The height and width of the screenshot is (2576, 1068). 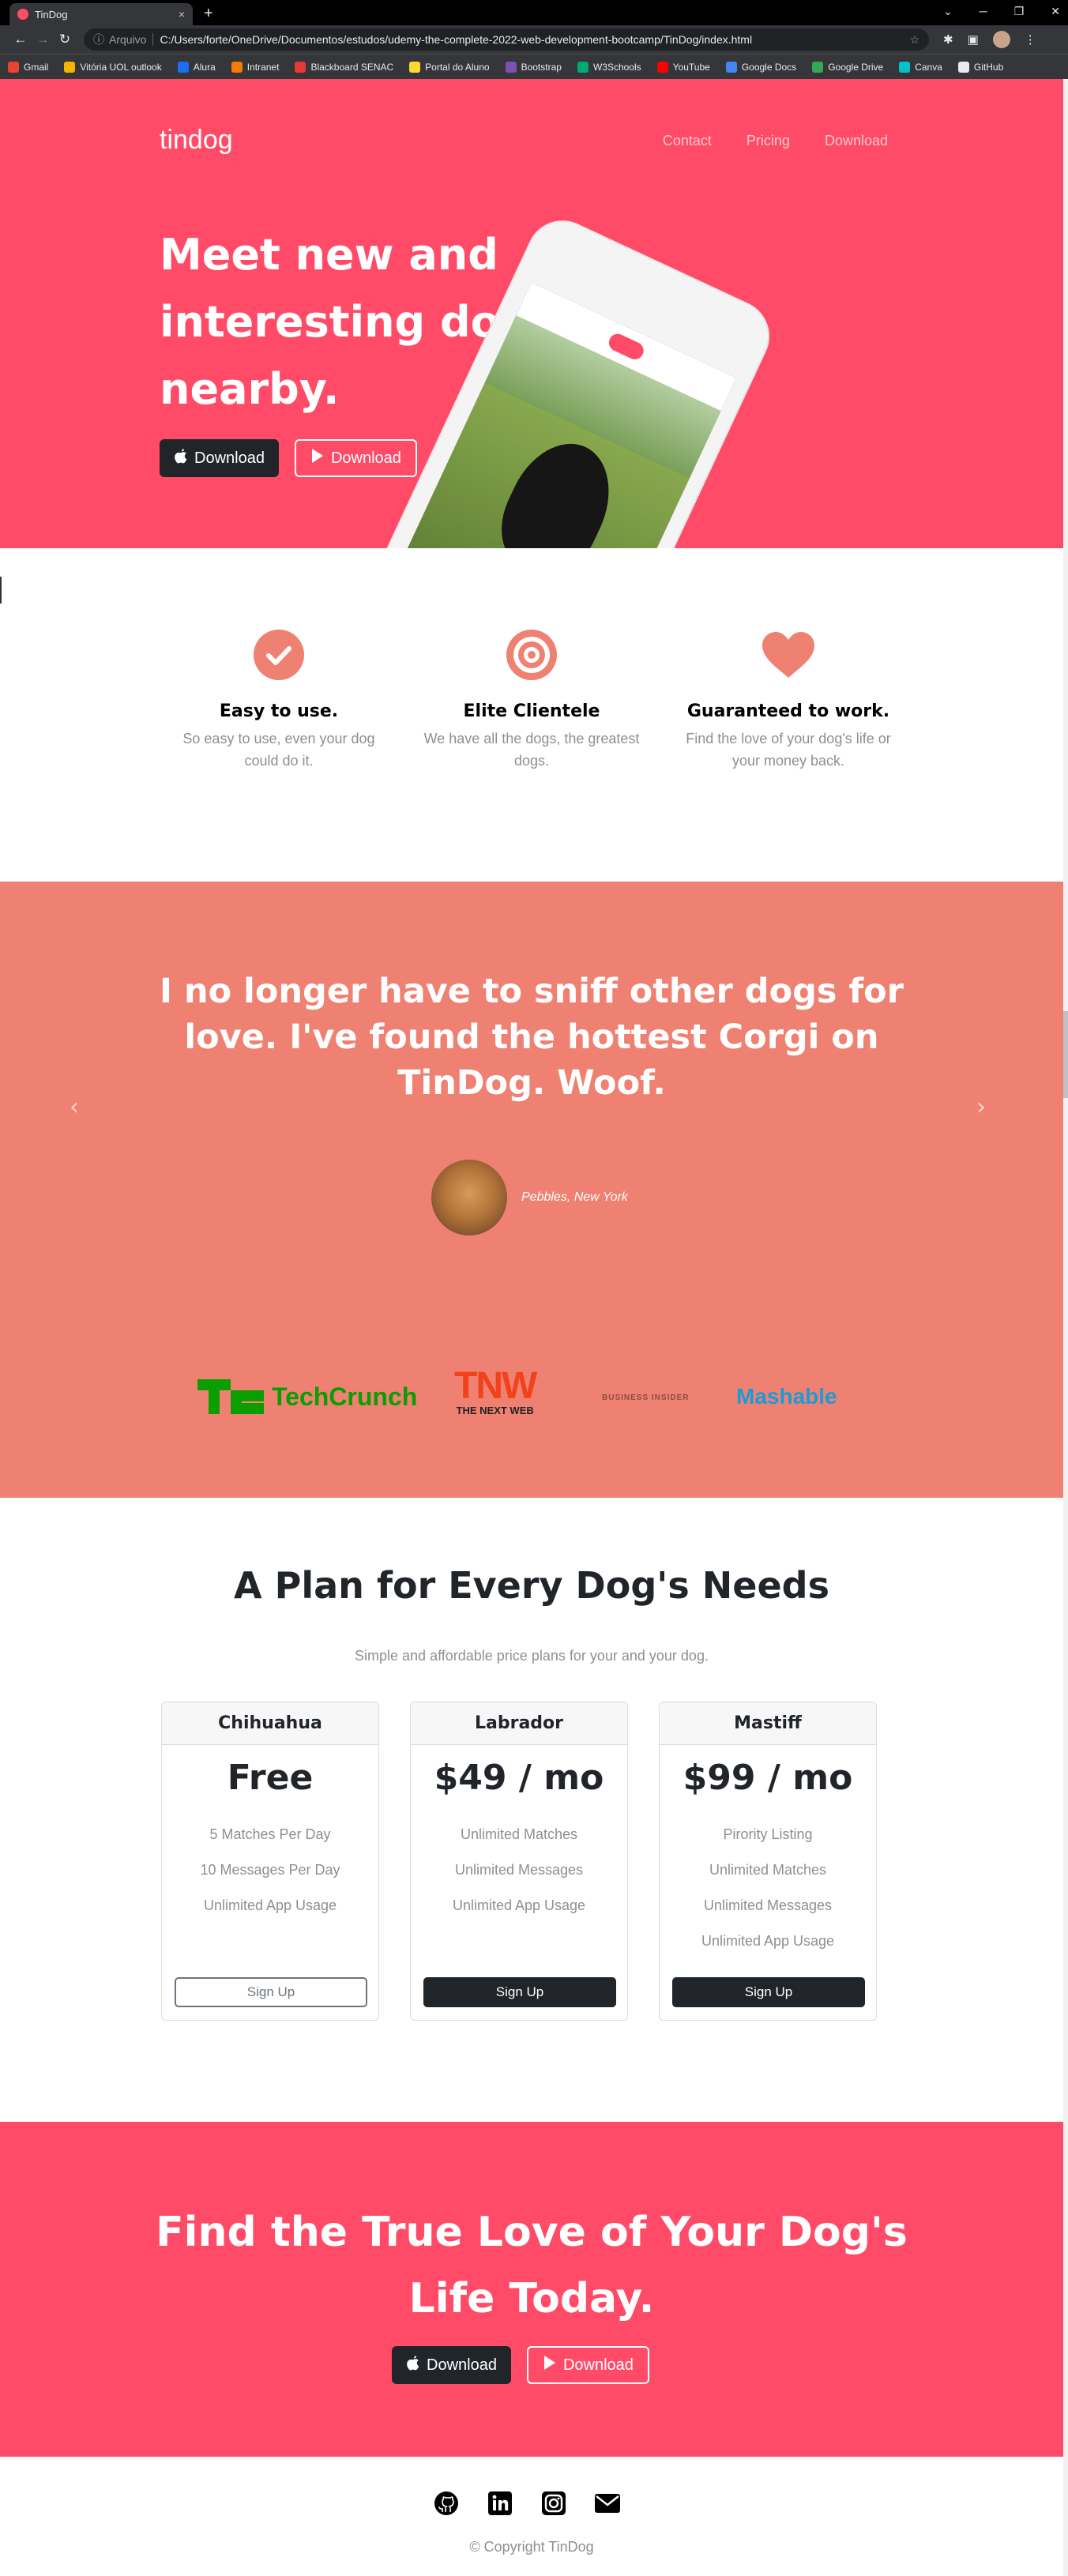 I want to click on bookmark-item: Google Drive, so click(x=847, y=67).